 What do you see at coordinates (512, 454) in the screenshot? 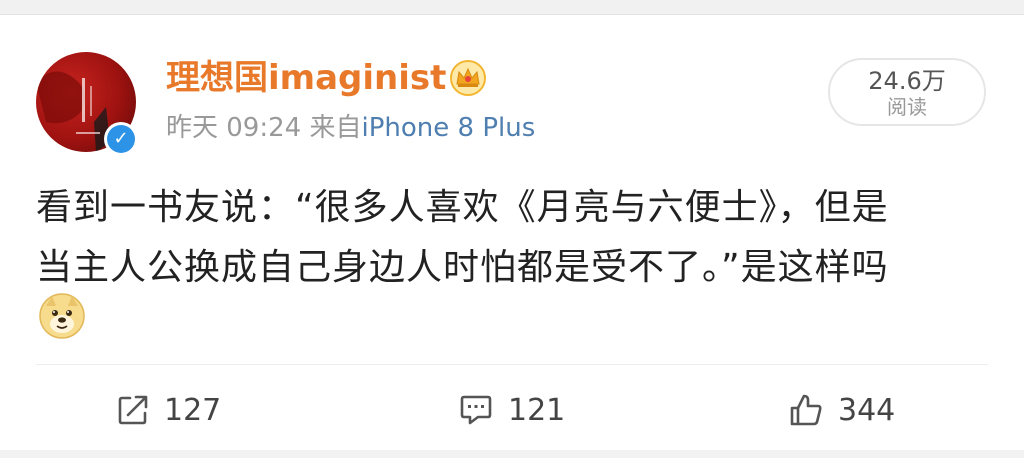
I see `bottom-separator` at bounding box center [512, 454].